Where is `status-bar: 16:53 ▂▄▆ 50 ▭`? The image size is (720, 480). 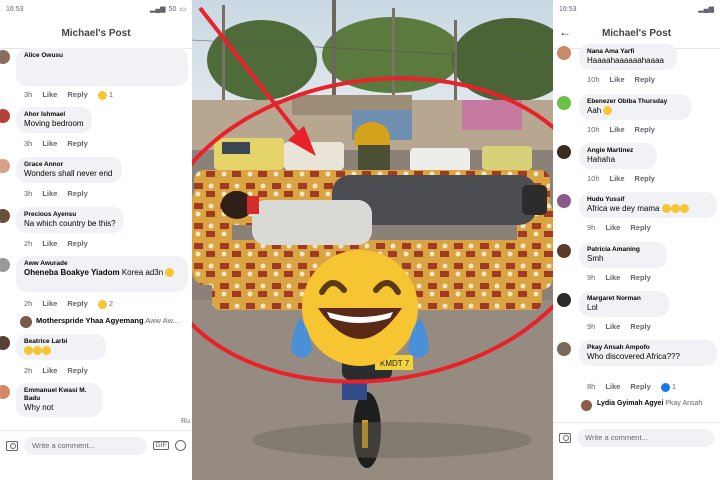 status-bar: 16:53 ▂▄▆ 50 ▭ is located at coordinates (96, 9).